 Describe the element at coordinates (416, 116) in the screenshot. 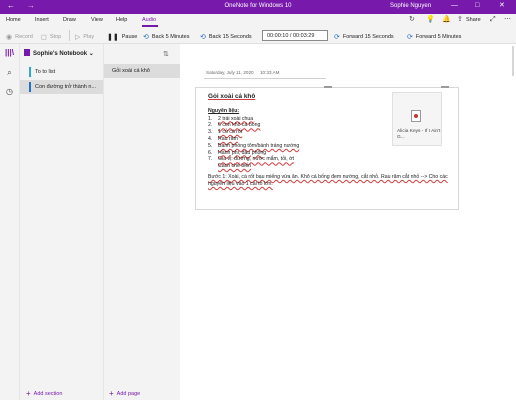

I see `audio-file-icon` at that location.